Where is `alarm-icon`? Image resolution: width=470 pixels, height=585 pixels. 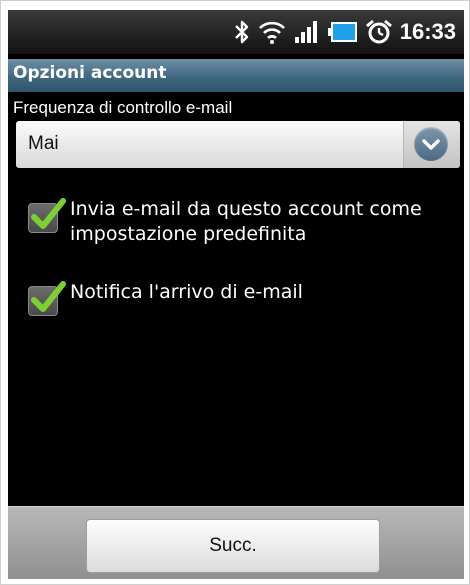 alarm-icon is located at coordinates (378, 32).